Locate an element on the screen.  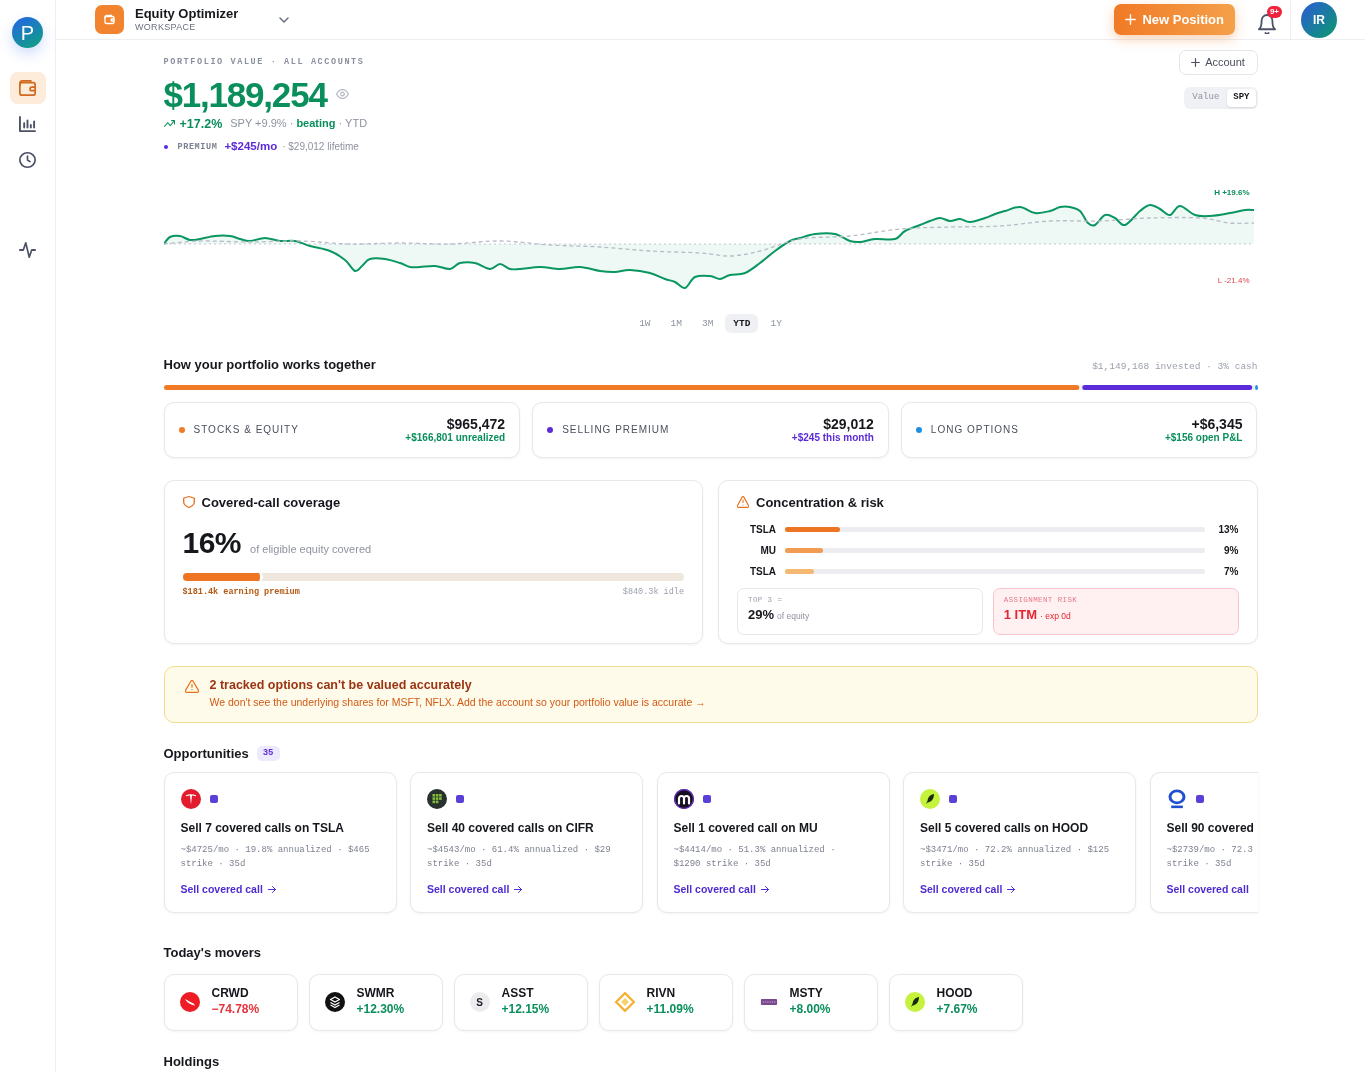
card-title: Covered-call coverage is located at coordinates (271, 502).